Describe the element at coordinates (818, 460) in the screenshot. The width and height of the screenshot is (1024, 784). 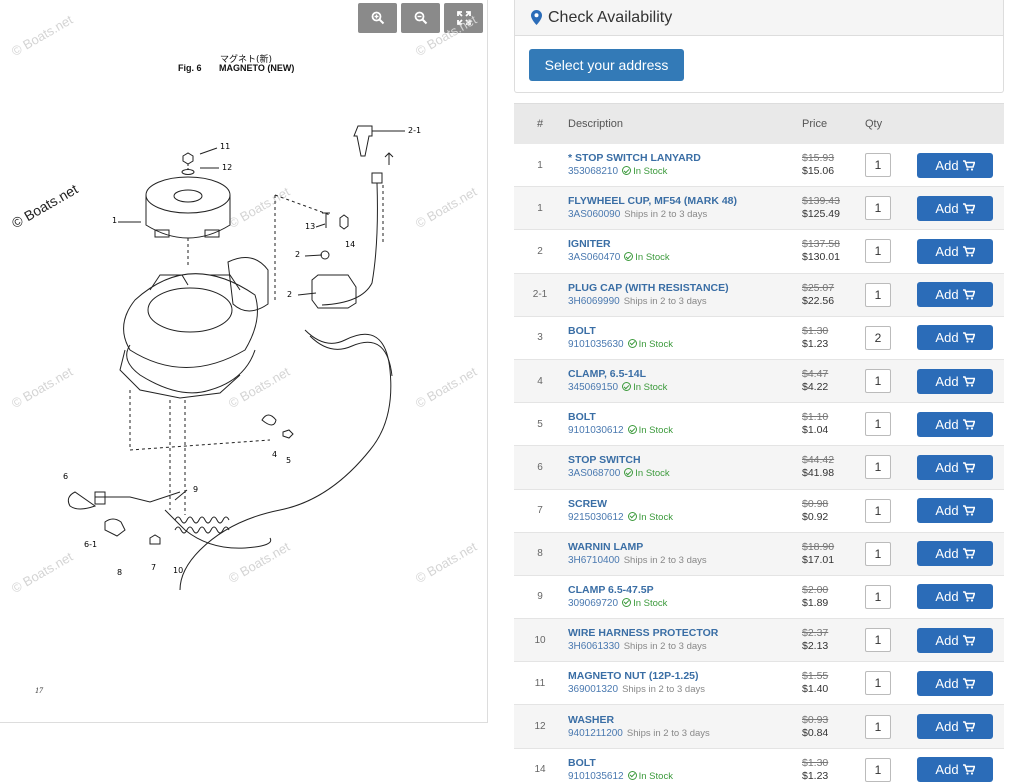
I see `list-price: $44.42` at that location.